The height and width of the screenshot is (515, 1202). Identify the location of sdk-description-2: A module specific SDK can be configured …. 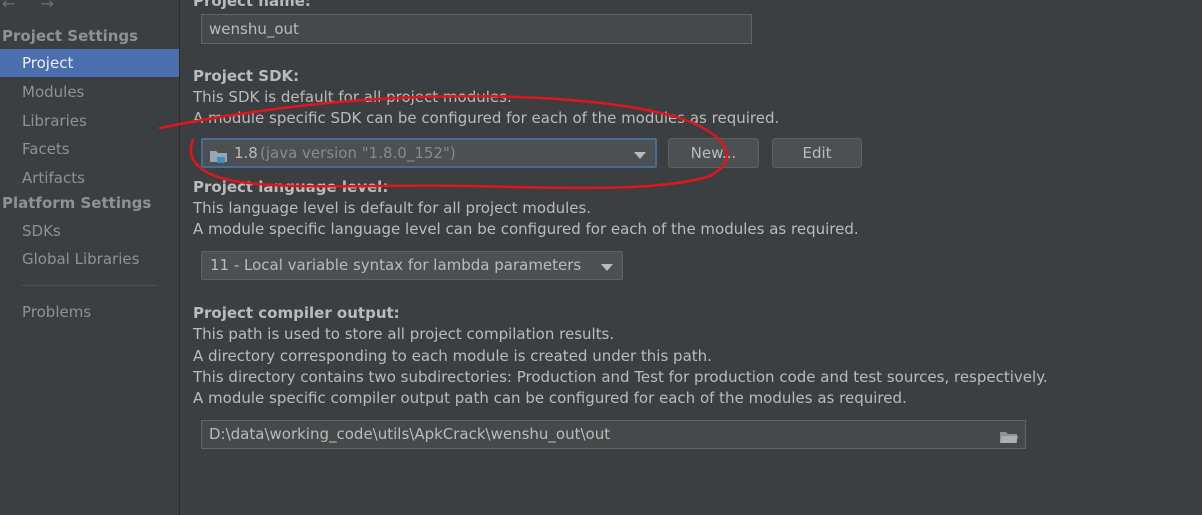
(486, 118).